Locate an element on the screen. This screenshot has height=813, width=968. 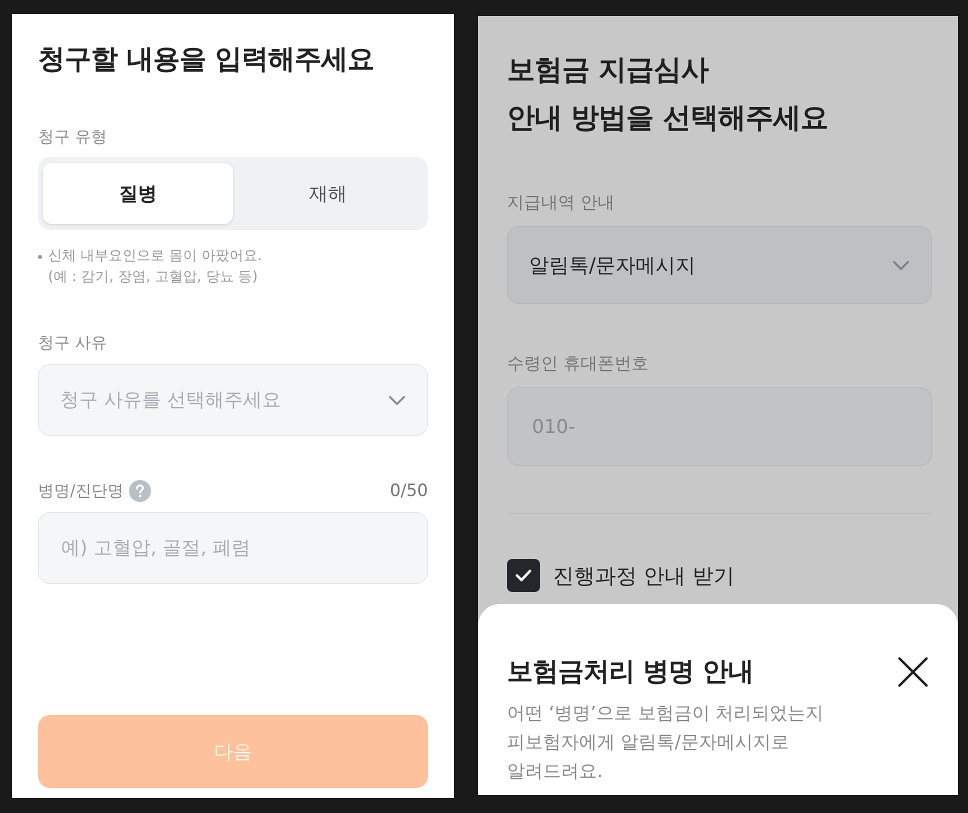
diagnosis-input: 예) 고혈압, 골절, 폐렴 is located at coordinates (233, 548).